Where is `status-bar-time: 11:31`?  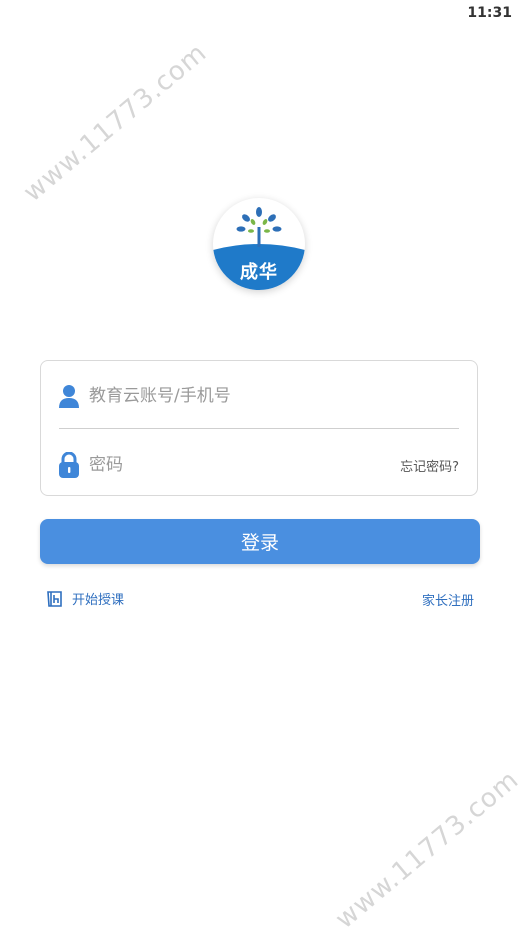 status-bar-time: 11:31 is located at coordinates (489, 13).